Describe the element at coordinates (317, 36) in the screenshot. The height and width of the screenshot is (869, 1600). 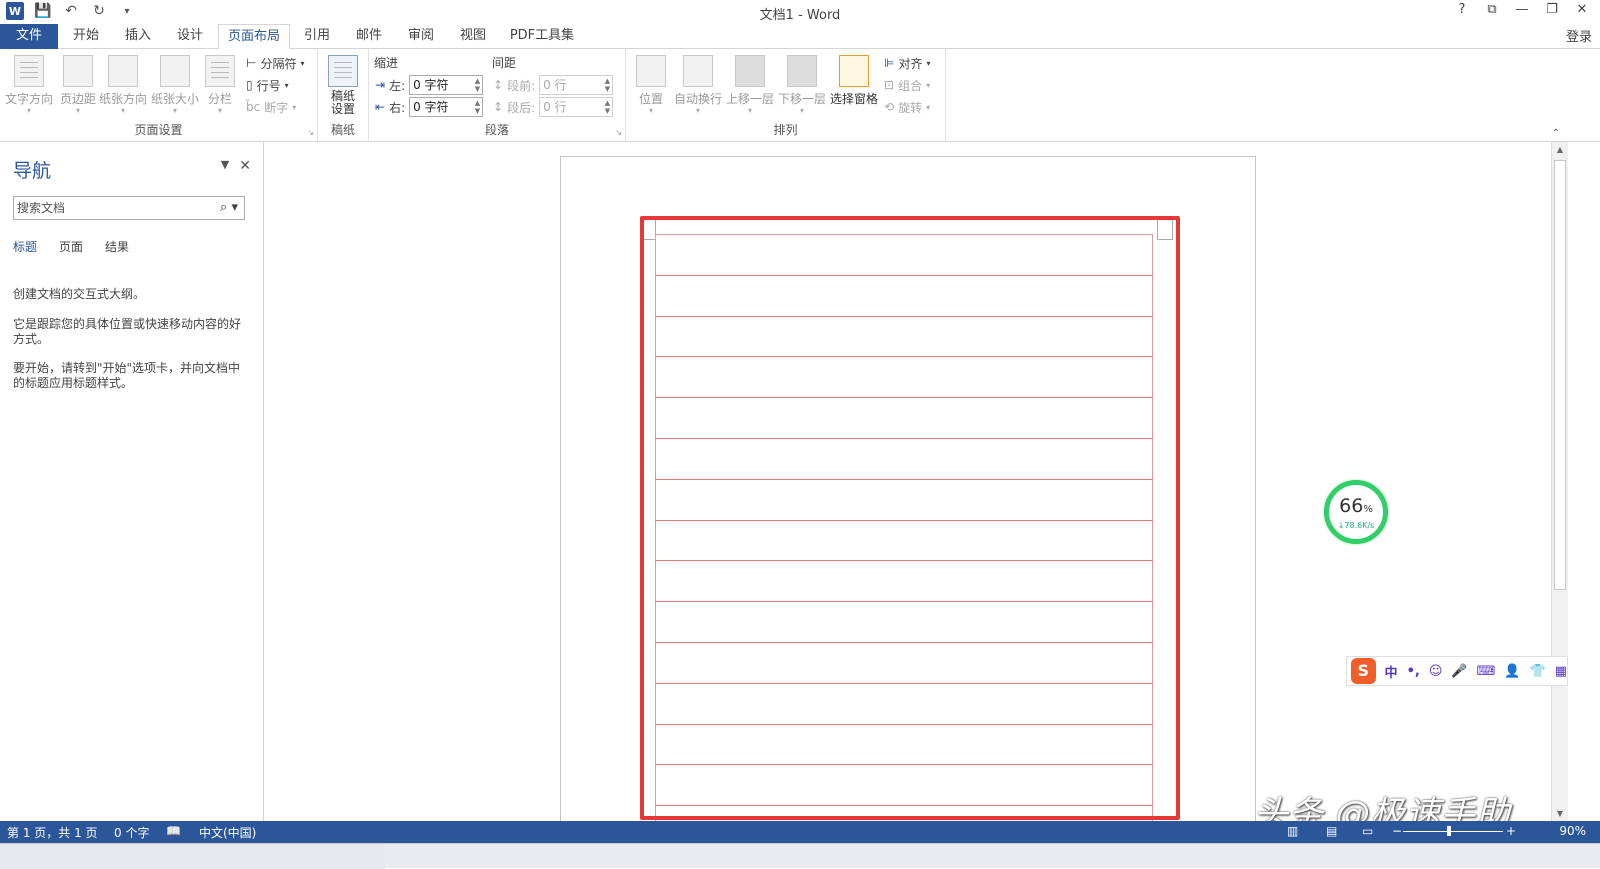
I see `tab-references: 引用` at that location.